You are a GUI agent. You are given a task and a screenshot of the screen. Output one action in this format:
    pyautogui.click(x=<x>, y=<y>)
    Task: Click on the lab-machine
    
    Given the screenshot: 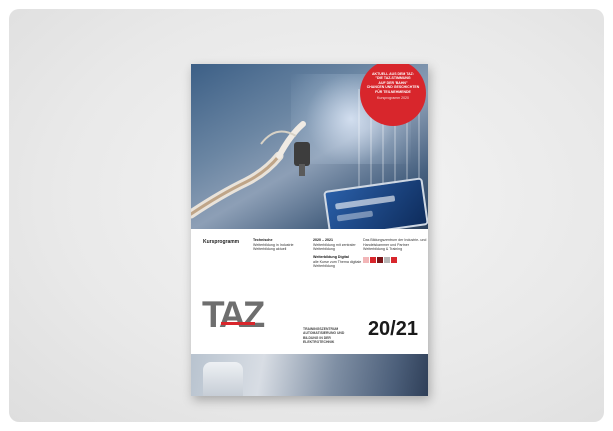 What is the action you would take?
    pyautogui.click(x=223, y=379)
    